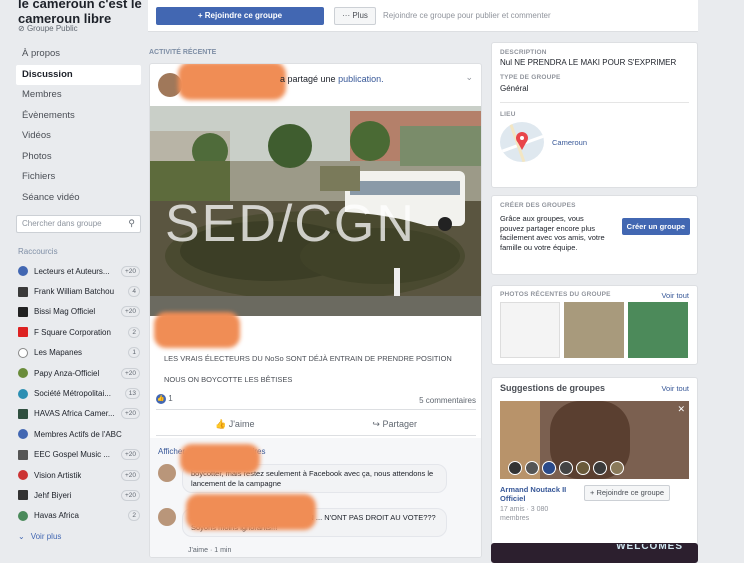  Describe the element at coordinates (538, 205) in the screenshot. I see `create-group-header: CRÉER DES GROUPES` at that location.